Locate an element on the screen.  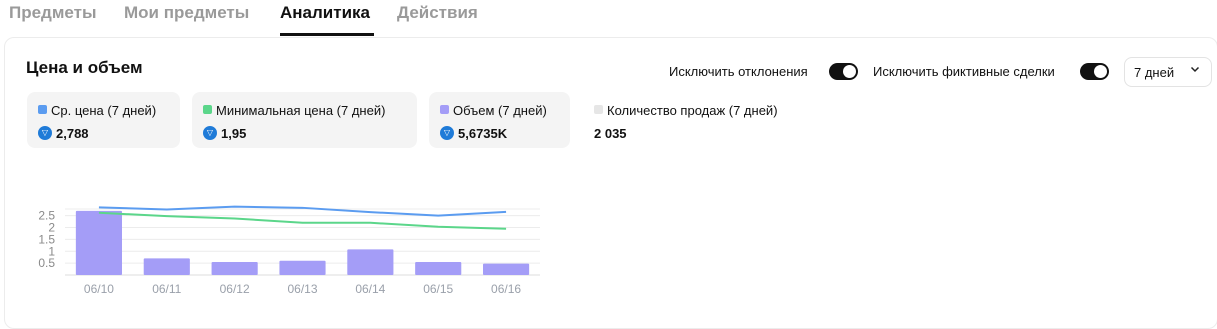
chevron-down-icon is located at coordinates (1195, 69).